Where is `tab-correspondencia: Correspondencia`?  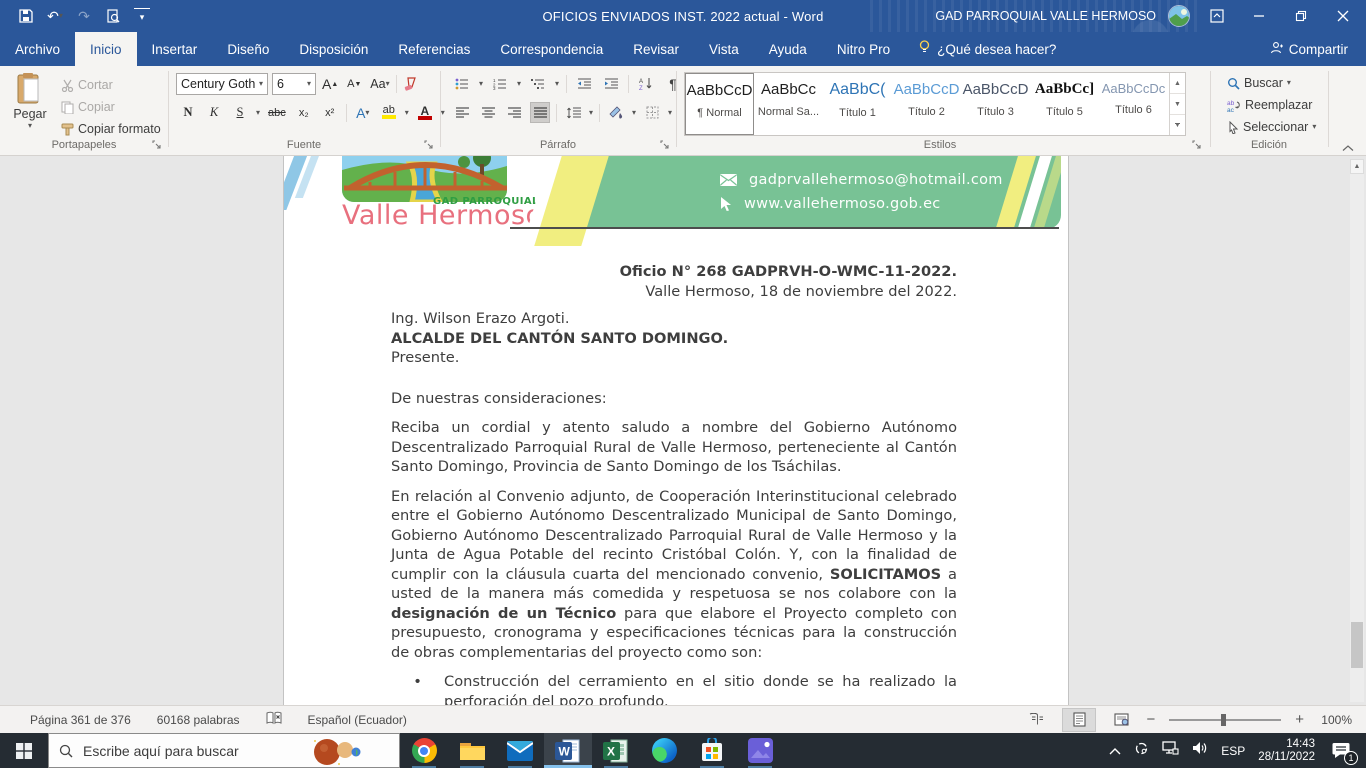 tab-correspondencia: Correspondencia is located at coordinates (551, 49).